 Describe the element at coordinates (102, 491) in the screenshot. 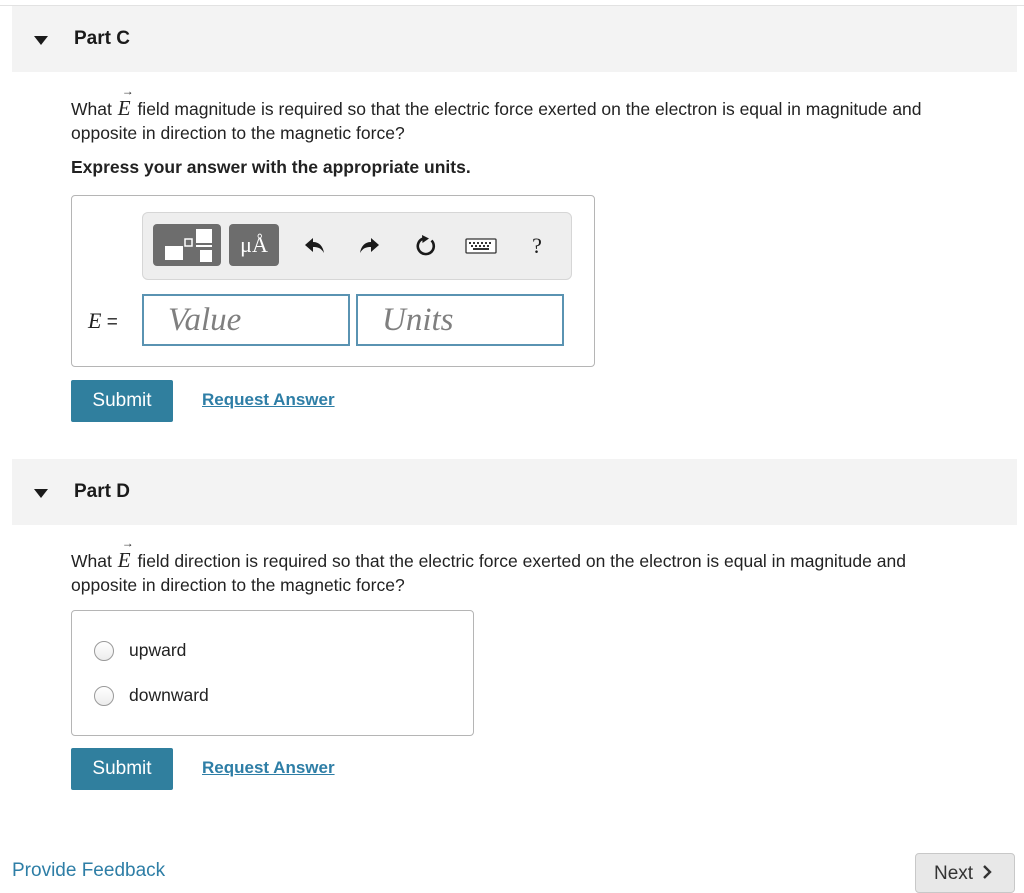

I see `part-d-title: Part D` at that location.